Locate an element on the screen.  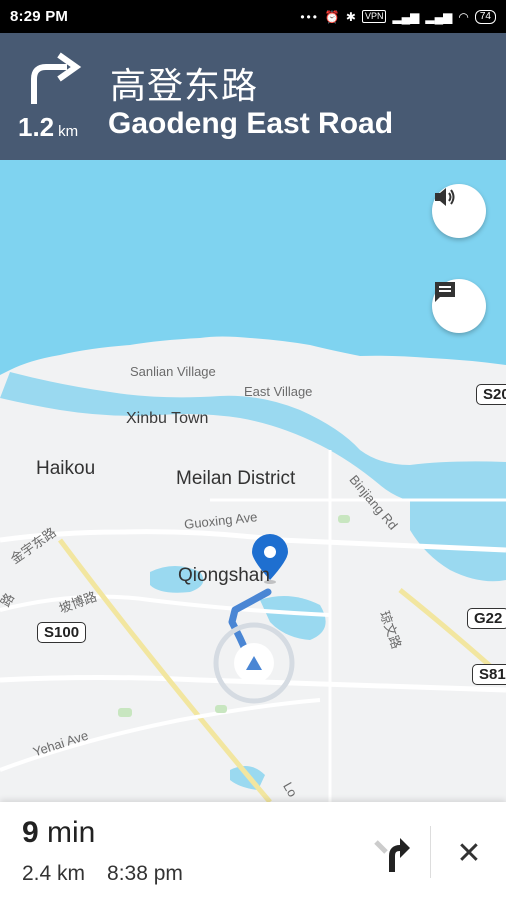
maneuver-distance: 1.2 km is located at coordinates (48, 127).